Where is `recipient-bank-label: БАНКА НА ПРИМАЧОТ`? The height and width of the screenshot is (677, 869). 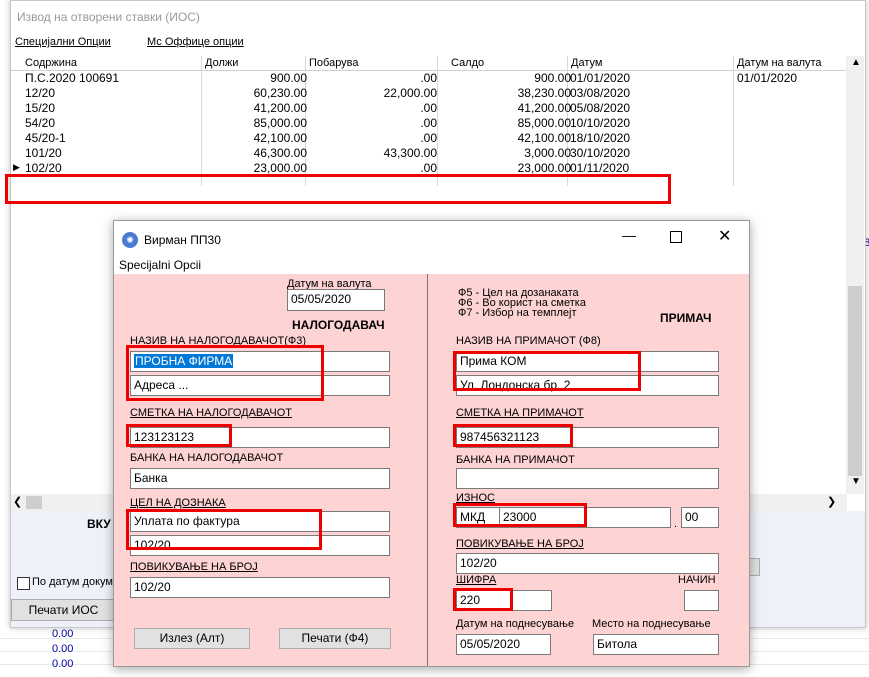
recipient-bank-label: БАНКА НА ПРИМАЧОТ is located at coordinates (515, 460).